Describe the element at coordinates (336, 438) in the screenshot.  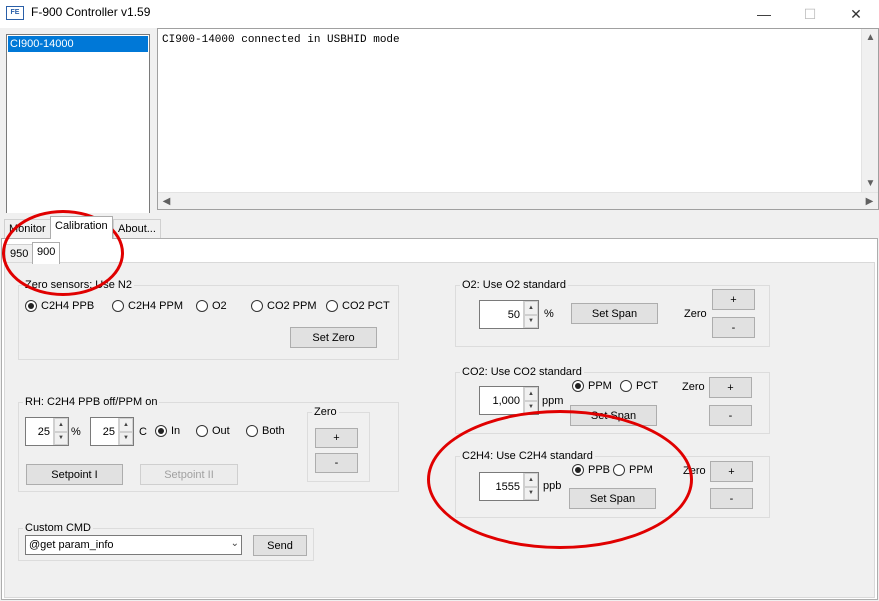
I see `rh-zero-plus-button: +` at that location.